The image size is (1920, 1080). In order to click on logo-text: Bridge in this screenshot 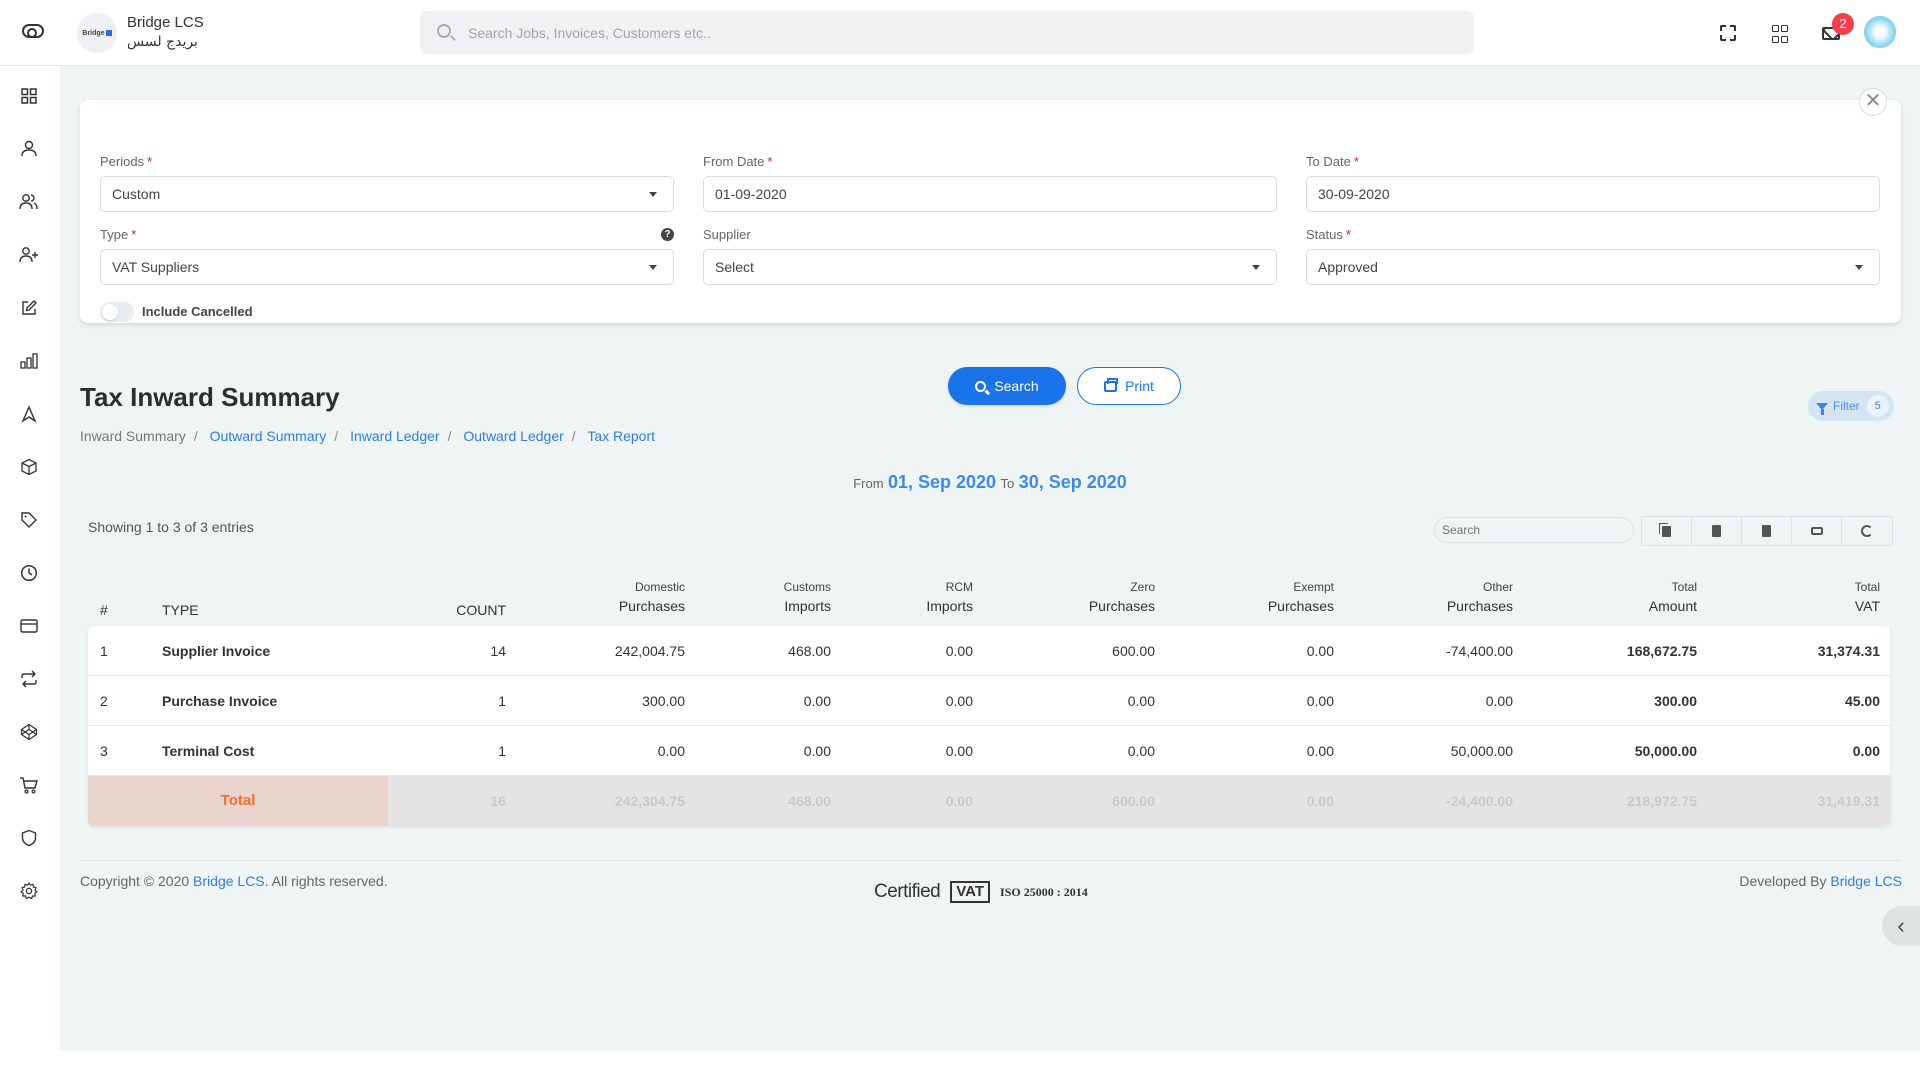, I will do `click(93, 33)`.